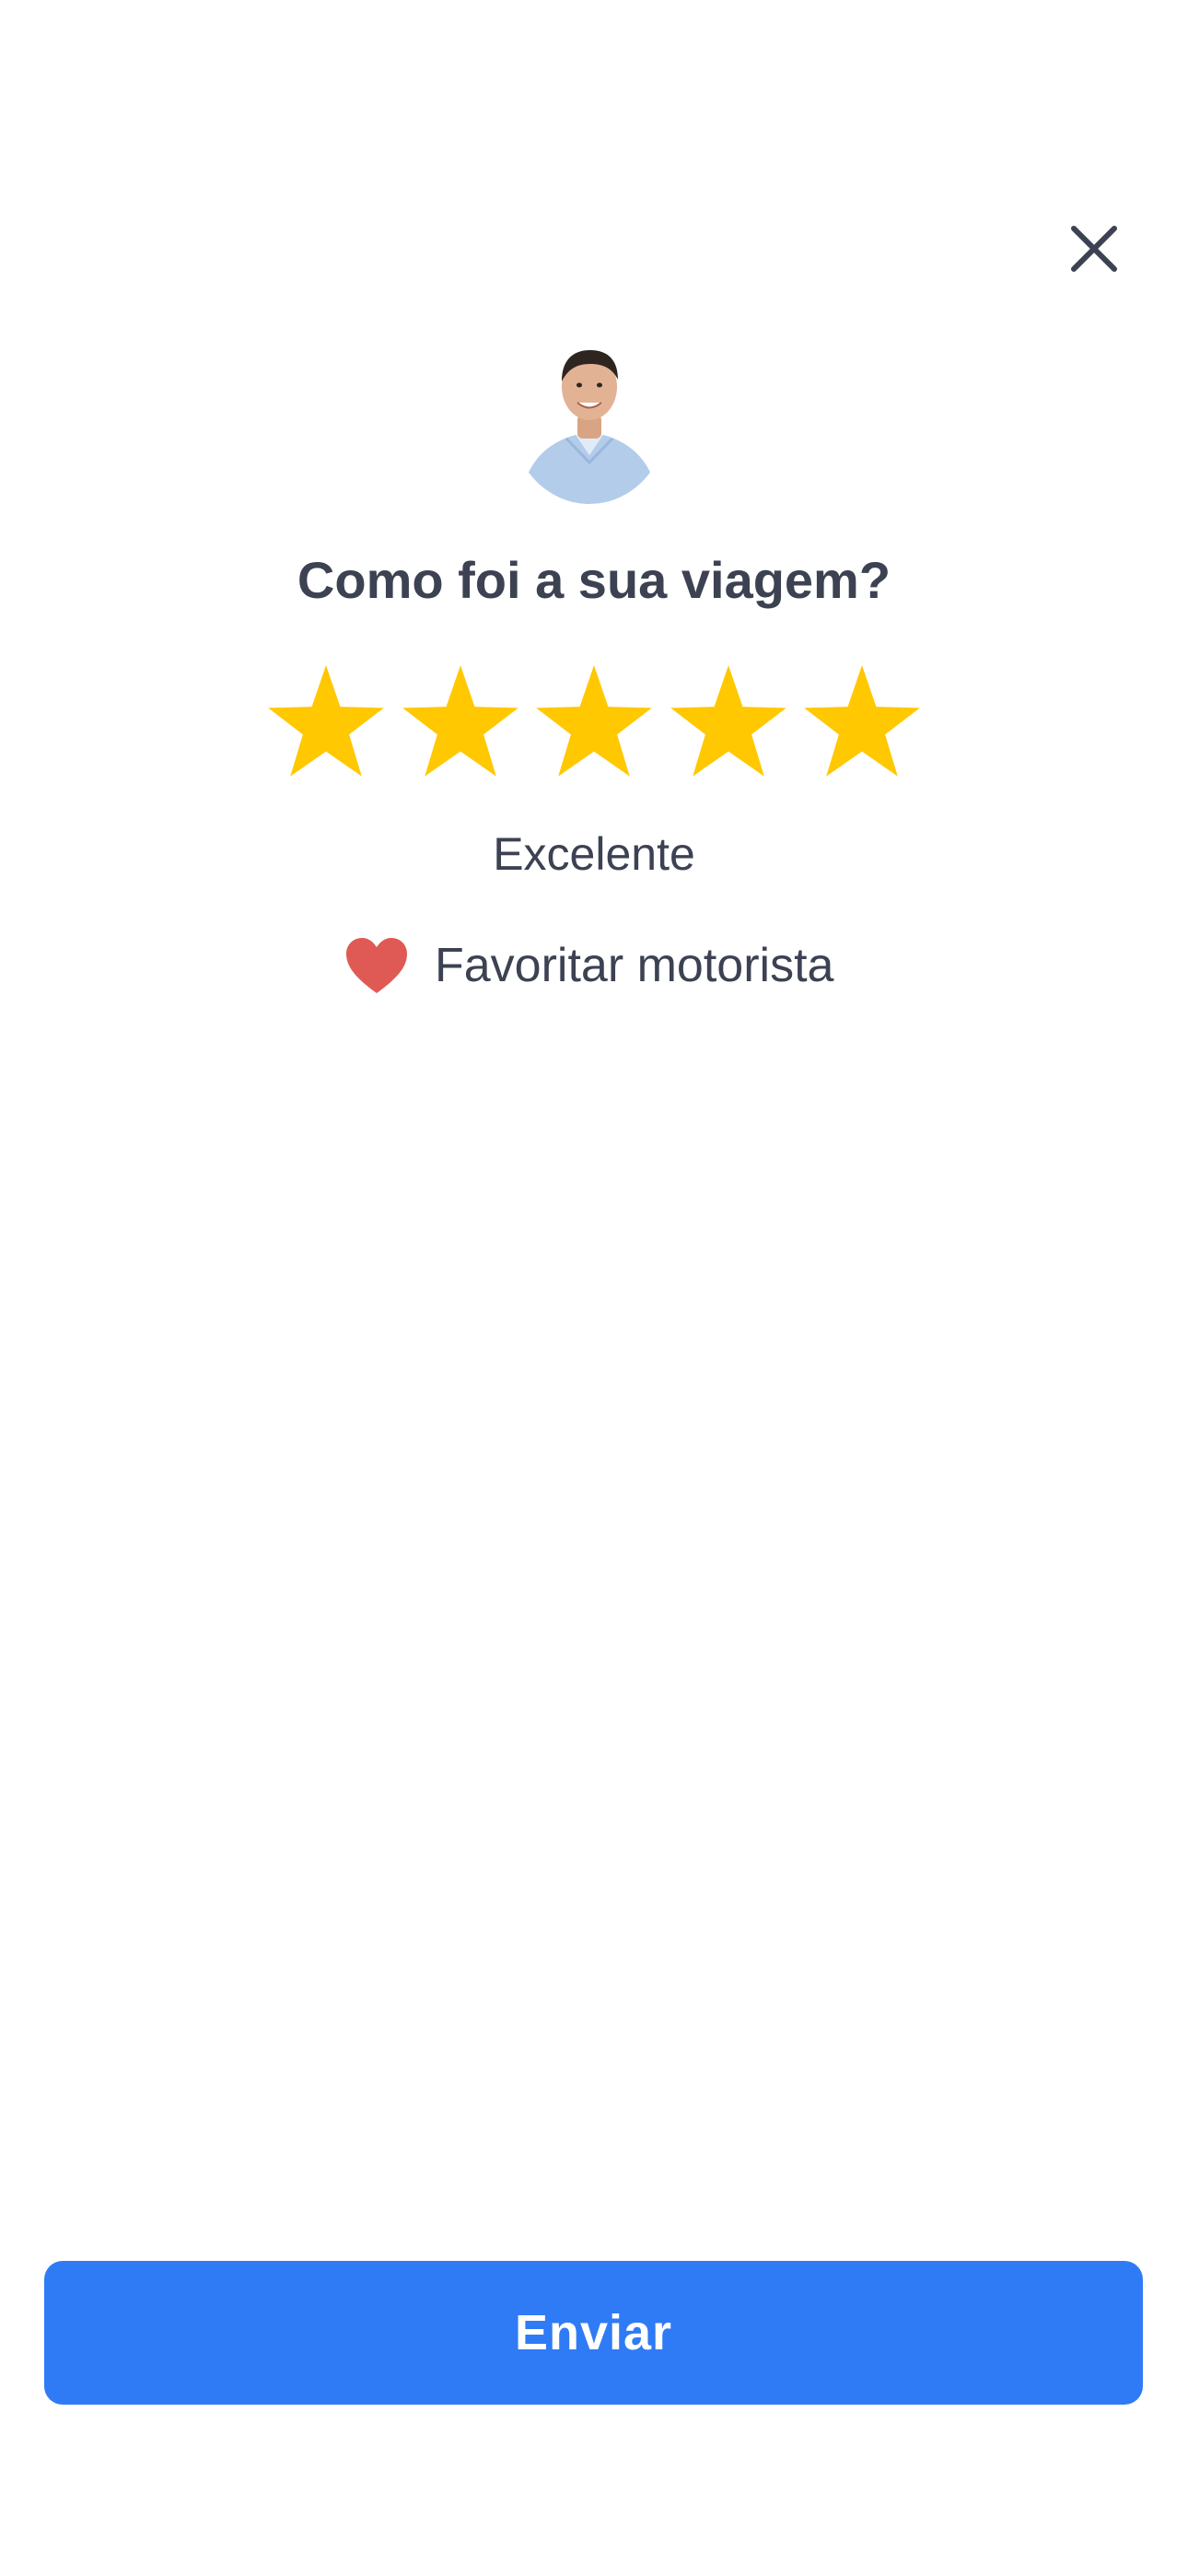 Image resolution: width=1188 pixels, height=2576 pixels. Describe the element at coordinates (862, 725) in the screenshot. I see `star-5-icon` at that location.